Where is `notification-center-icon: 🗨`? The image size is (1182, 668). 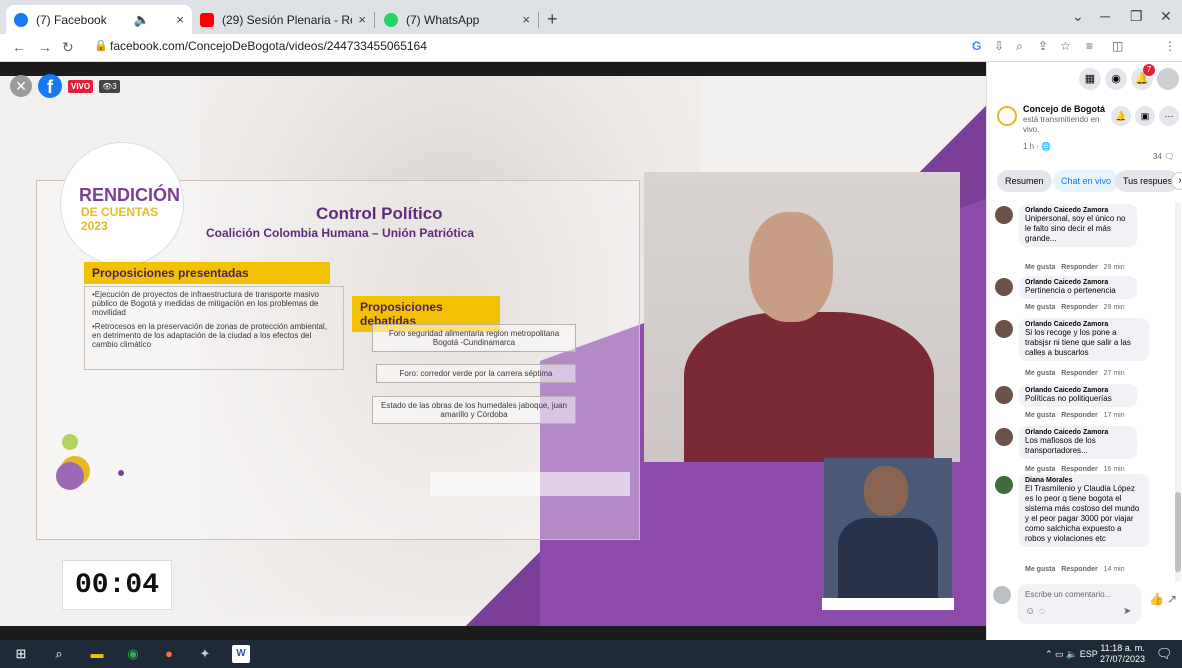
notification-center-icon: 🗨 is located at coordinates (1164, 654).